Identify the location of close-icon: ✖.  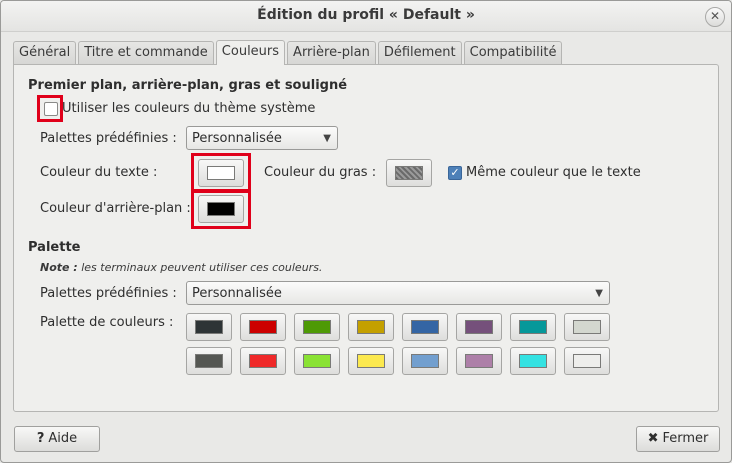
(653, 438).